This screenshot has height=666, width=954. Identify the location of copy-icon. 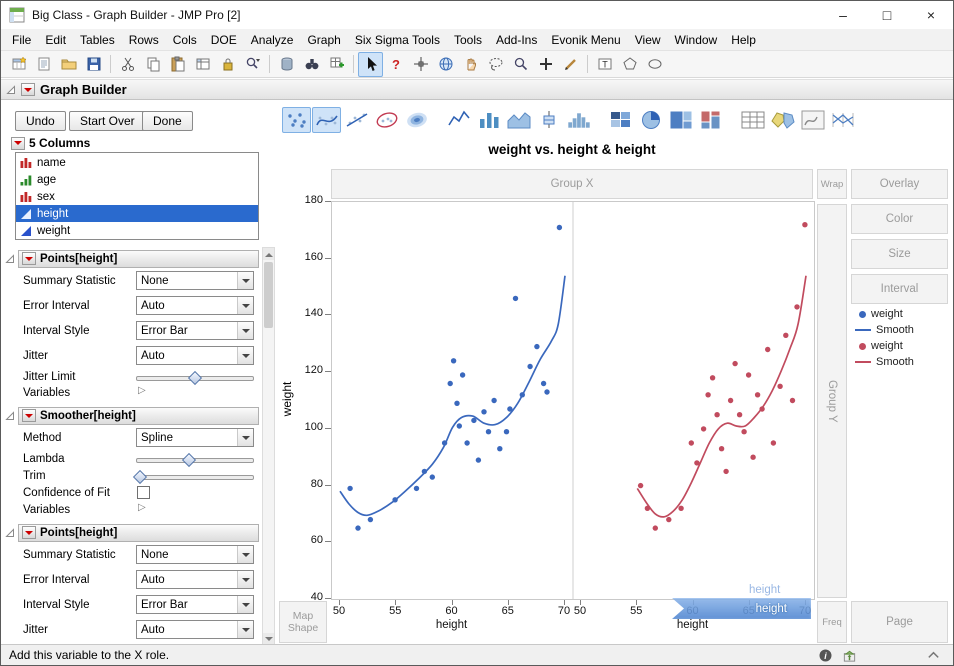
(152, 64).